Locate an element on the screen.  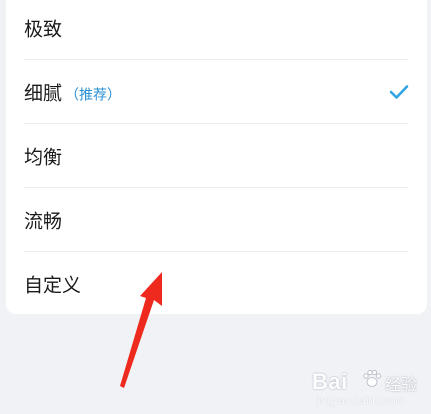
option-label: 自定义 is located at coordinates (53, 285).